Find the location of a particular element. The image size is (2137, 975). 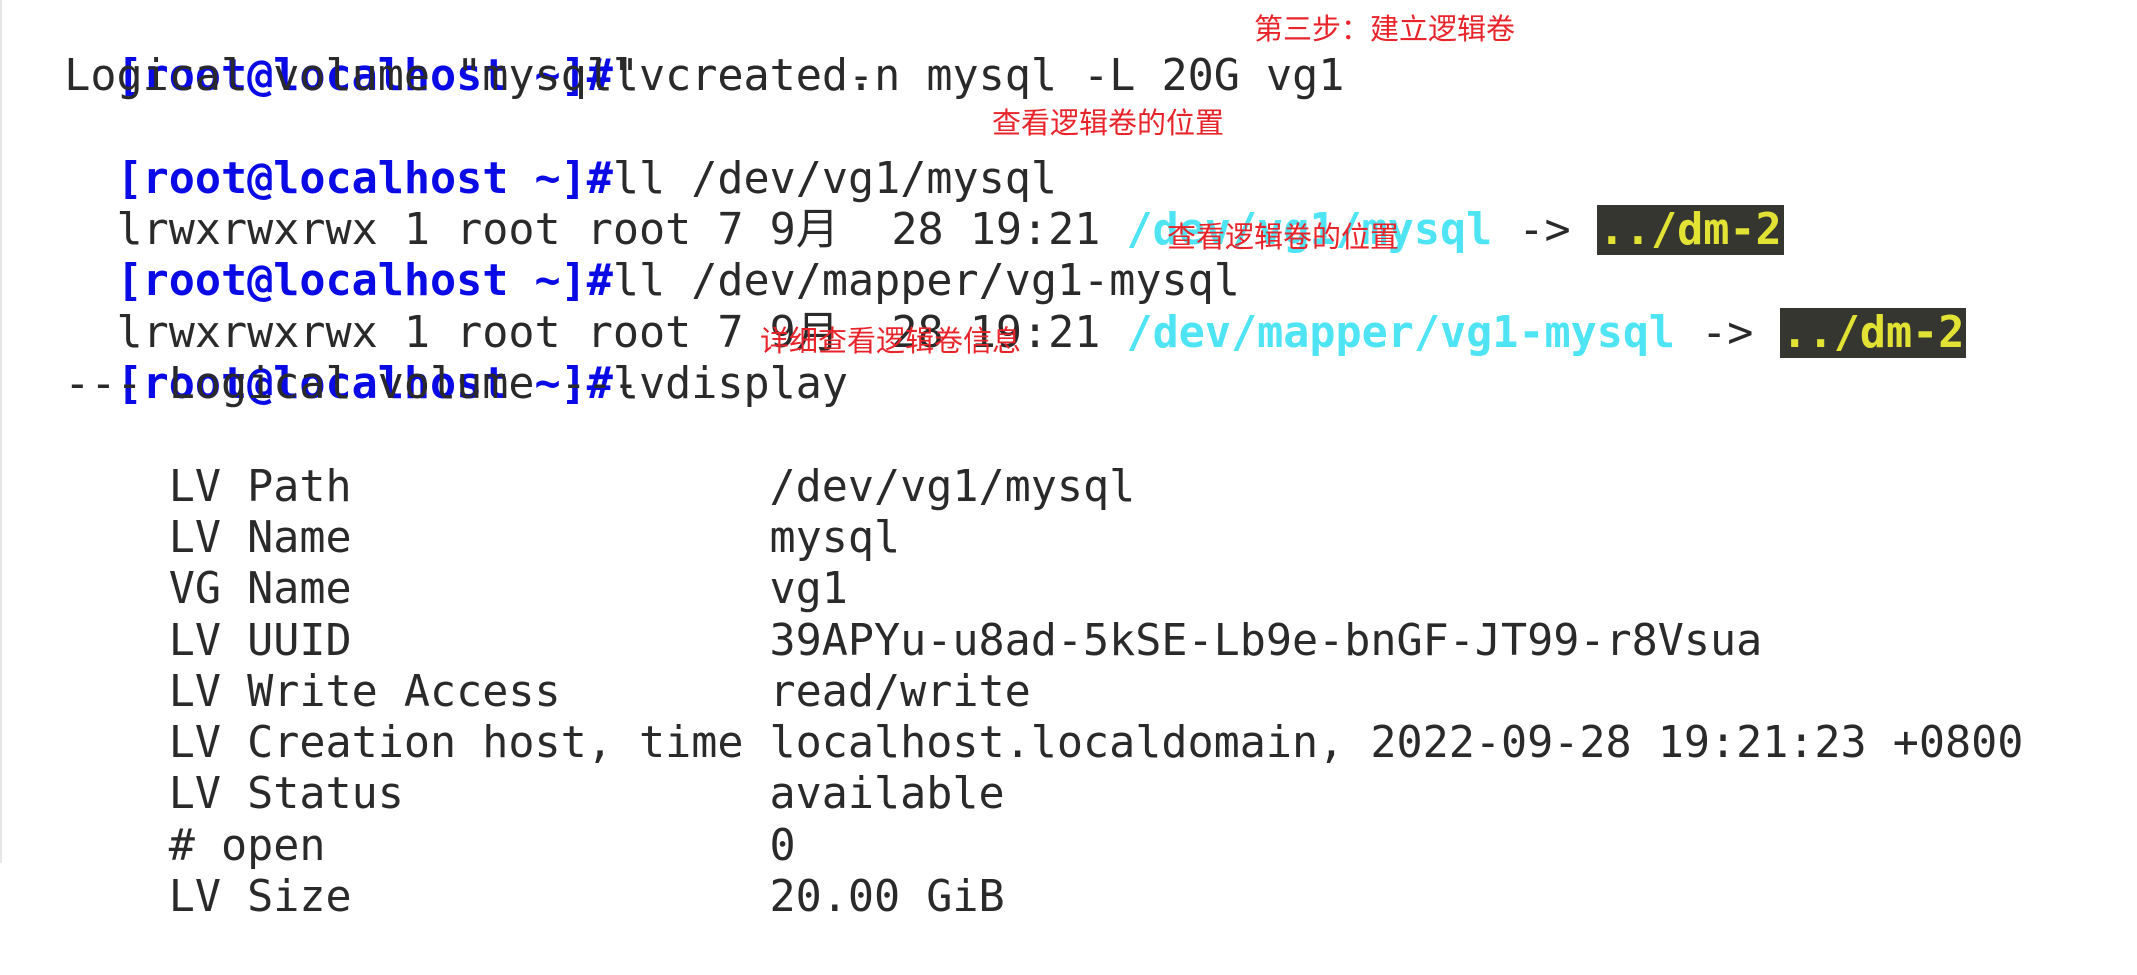

lv-field-row: # open 0 is located at coordinates (404, 820).